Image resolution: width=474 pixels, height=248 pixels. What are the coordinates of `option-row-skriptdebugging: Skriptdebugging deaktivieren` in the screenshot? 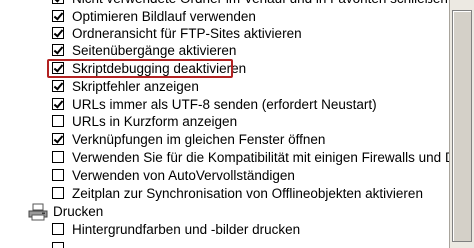 It's located at (224, 69).